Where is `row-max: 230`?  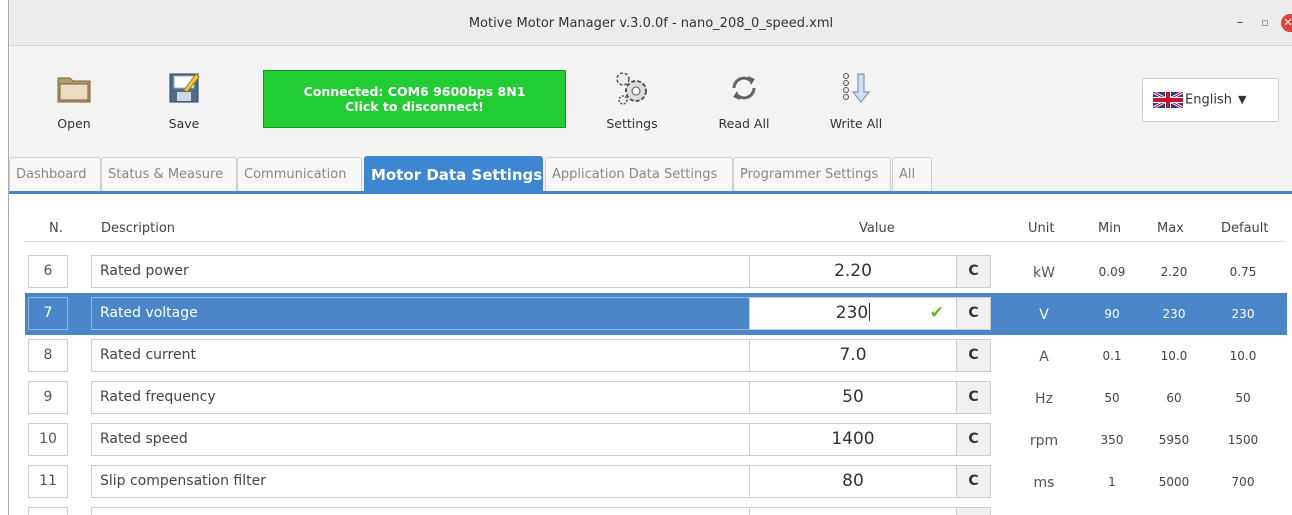
row-max: 230 is located at coordinates (1174, 314).